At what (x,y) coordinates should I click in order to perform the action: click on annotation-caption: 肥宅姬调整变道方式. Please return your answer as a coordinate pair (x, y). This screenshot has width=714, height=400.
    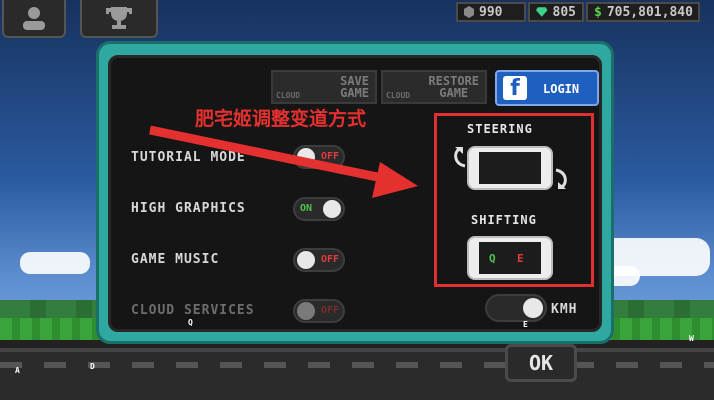
    Looking at the image, I should click on (281, 119).